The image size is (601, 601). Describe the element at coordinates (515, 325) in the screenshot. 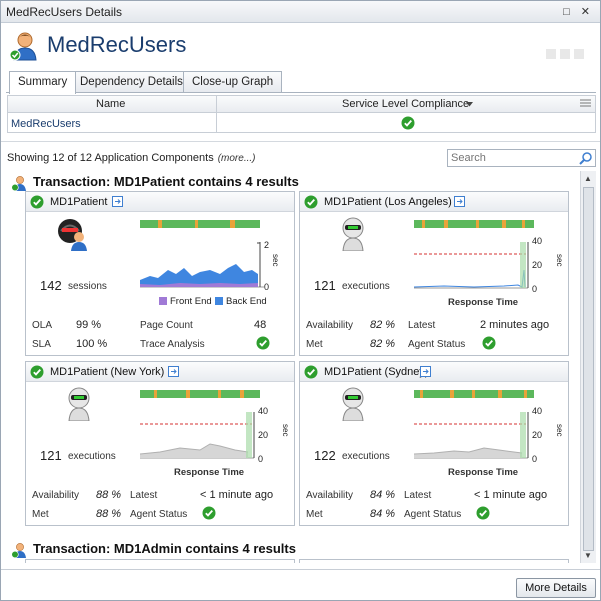

I see `latest-value: 2 minutes ago` at that location.